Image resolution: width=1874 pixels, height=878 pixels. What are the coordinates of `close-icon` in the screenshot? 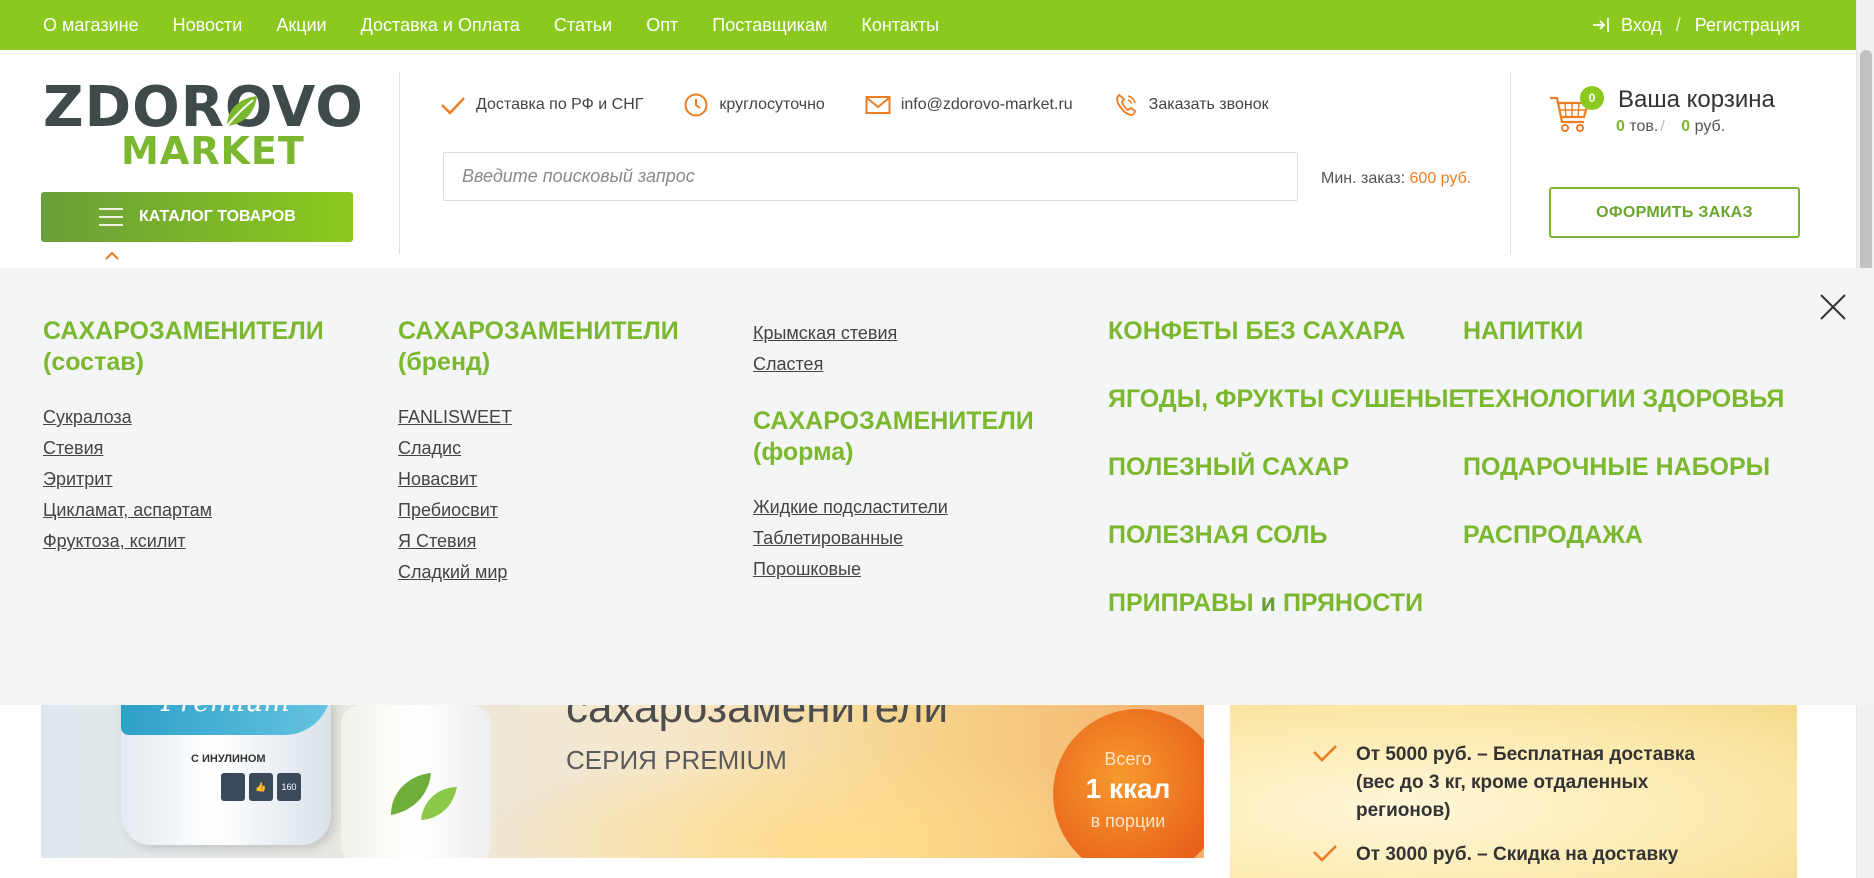 It's located at (1833, 307).